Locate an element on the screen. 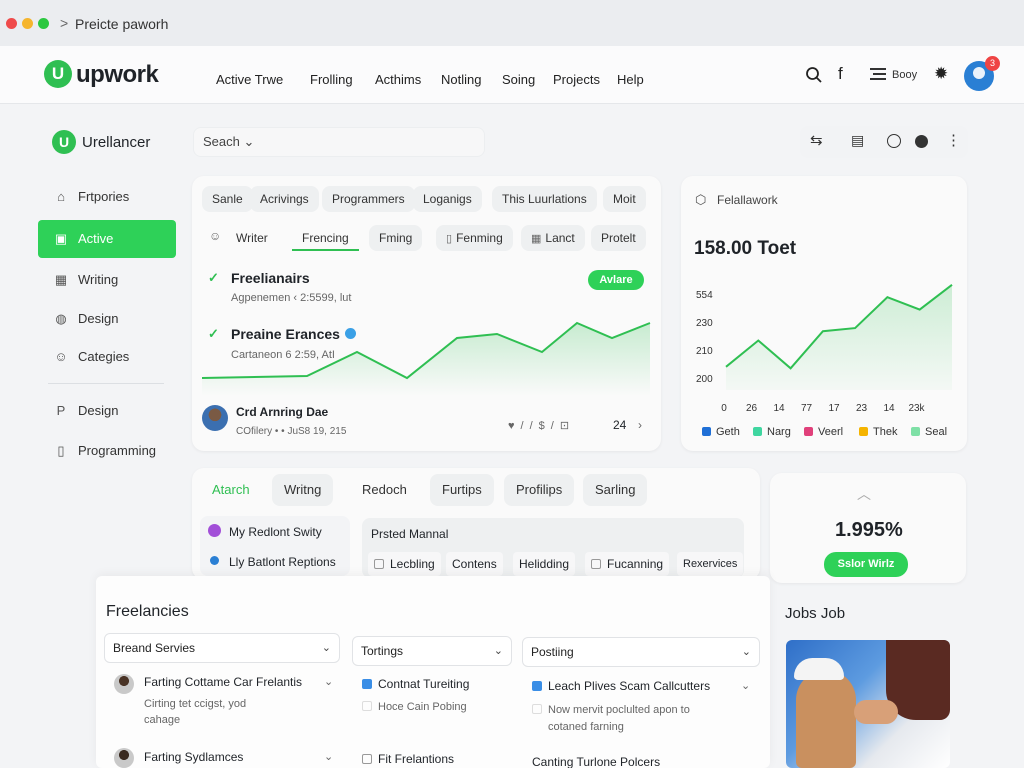 The width and height of the screenshot is (1024, 768). stat2-button: Sslor Wirlz is located at coordinates (866, 564).